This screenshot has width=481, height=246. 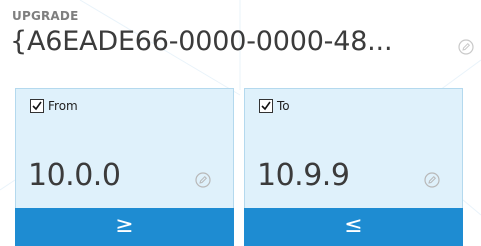 What do you see at coordinates (274, 106) in the screenshot?
I see `to-checkbox-row: To` at bounding box center [274, 106].